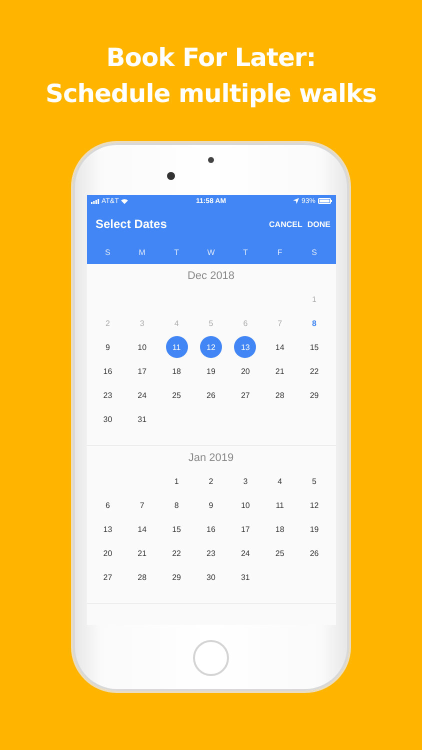 Image resolution: width=422 pixels, height=750 pixels. Describe the element at coordinates (211, 458) in the screenshot. I see `month-title: Jan 2019` at that location.